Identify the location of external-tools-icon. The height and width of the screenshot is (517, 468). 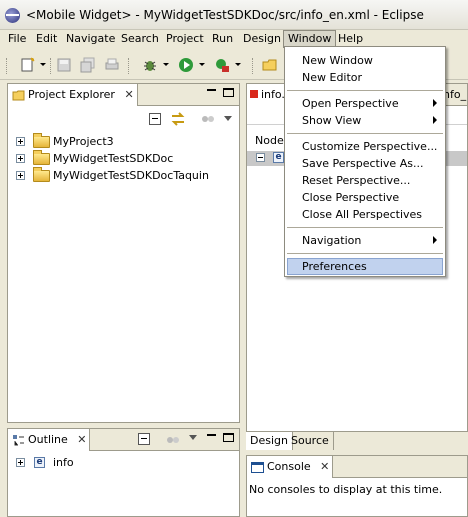
(222, 65).